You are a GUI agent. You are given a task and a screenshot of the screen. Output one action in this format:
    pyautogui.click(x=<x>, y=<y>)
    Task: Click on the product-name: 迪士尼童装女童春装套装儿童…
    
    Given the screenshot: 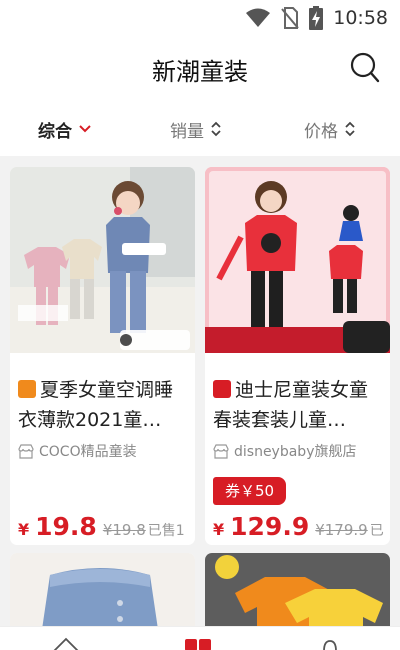 What is the action you would take?
    pyautogui.click(x=299, y=405)
    